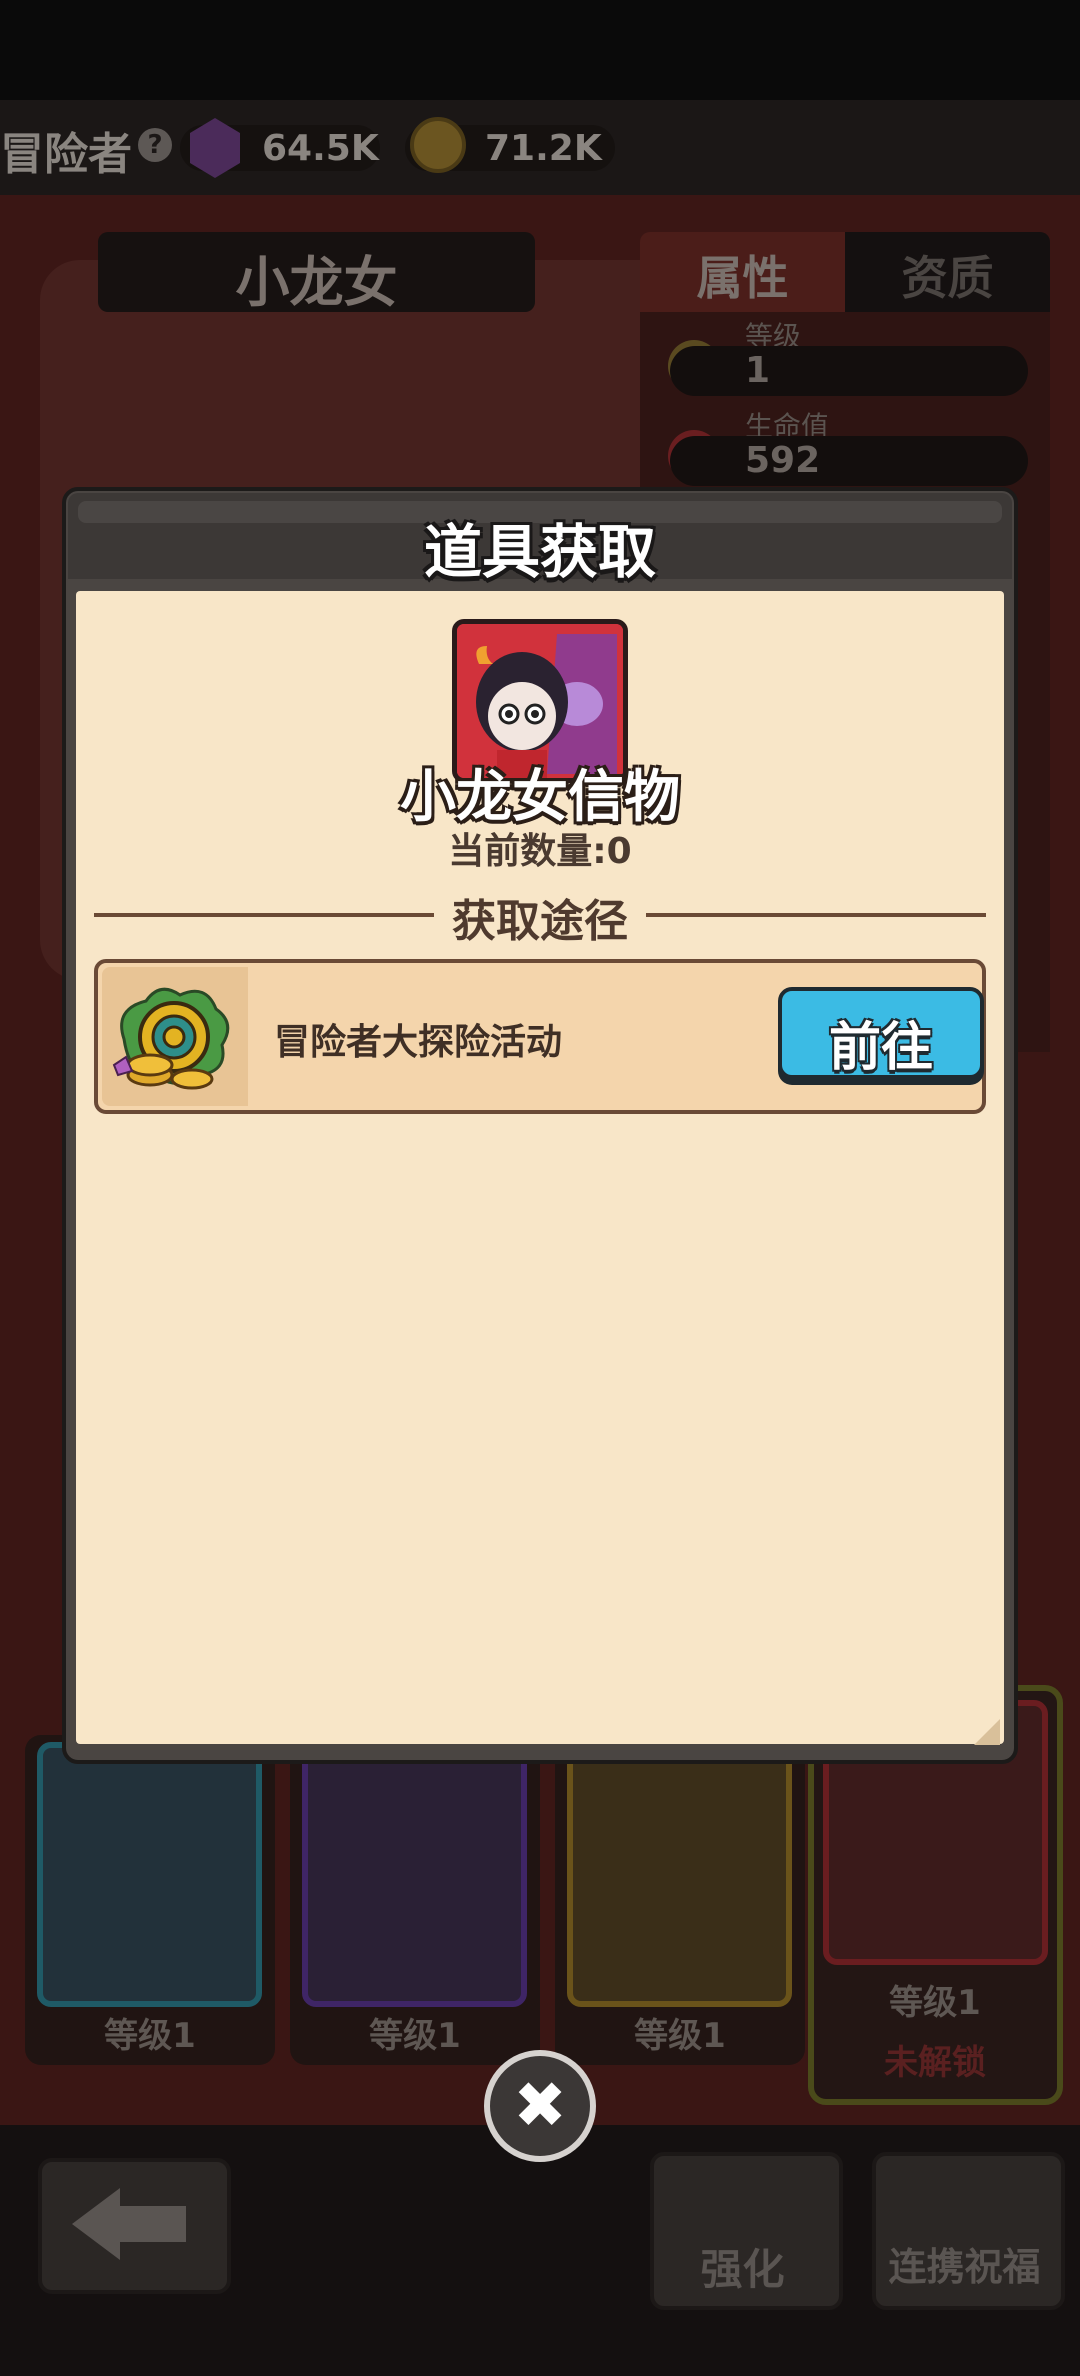 This screenshot has height=2376, width=1080. I want to click on paper-fold-corner, so click(987, 1732).